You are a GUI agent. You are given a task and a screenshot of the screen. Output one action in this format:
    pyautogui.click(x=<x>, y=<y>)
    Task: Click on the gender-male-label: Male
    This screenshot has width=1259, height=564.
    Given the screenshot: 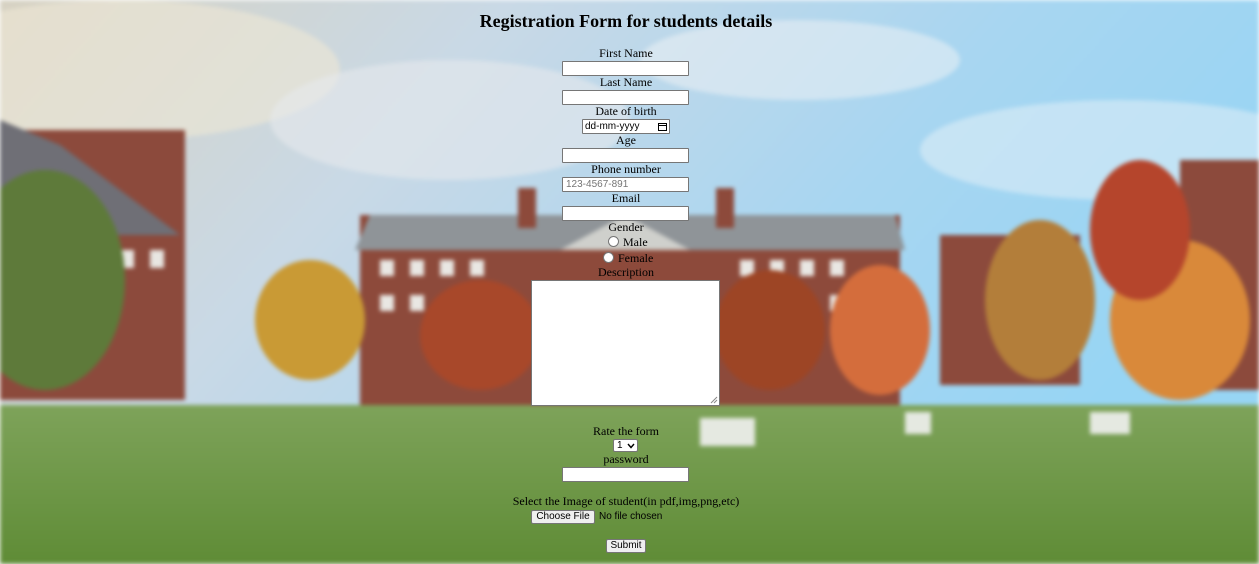 What is the action you would take?
    pyautogui.click(x=635, y=242)
    